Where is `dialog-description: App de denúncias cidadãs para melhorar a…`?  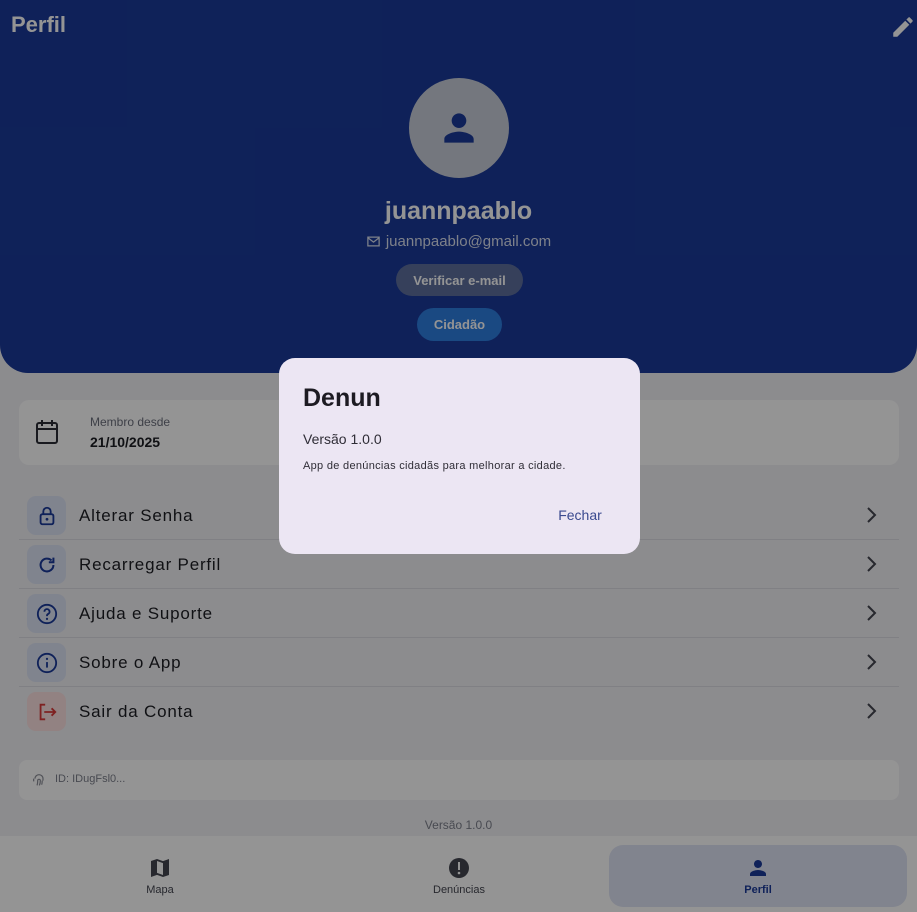 dialog-description: App de denúncias cidadãs para melhorar a… is located at coordinates (434, 466).